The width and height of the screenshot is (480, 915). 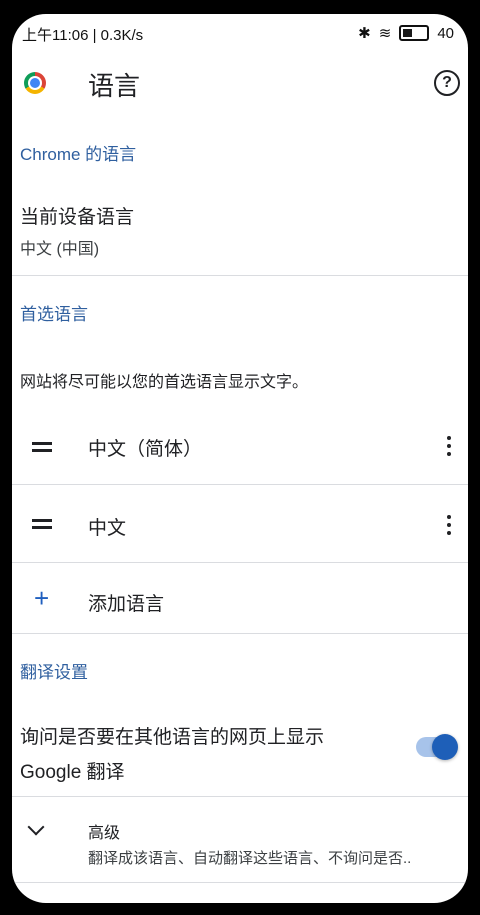 I want to click on device-language-value: 中文 (中国), so click(x=60, y=249).